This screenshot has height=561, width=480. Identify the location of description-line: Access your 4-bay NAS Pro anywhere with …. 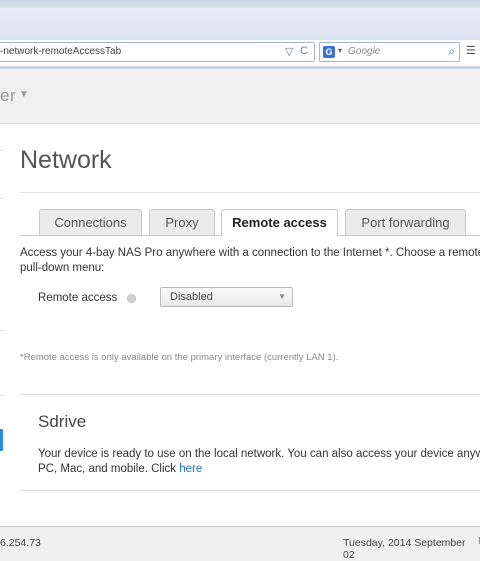
(250, 253).